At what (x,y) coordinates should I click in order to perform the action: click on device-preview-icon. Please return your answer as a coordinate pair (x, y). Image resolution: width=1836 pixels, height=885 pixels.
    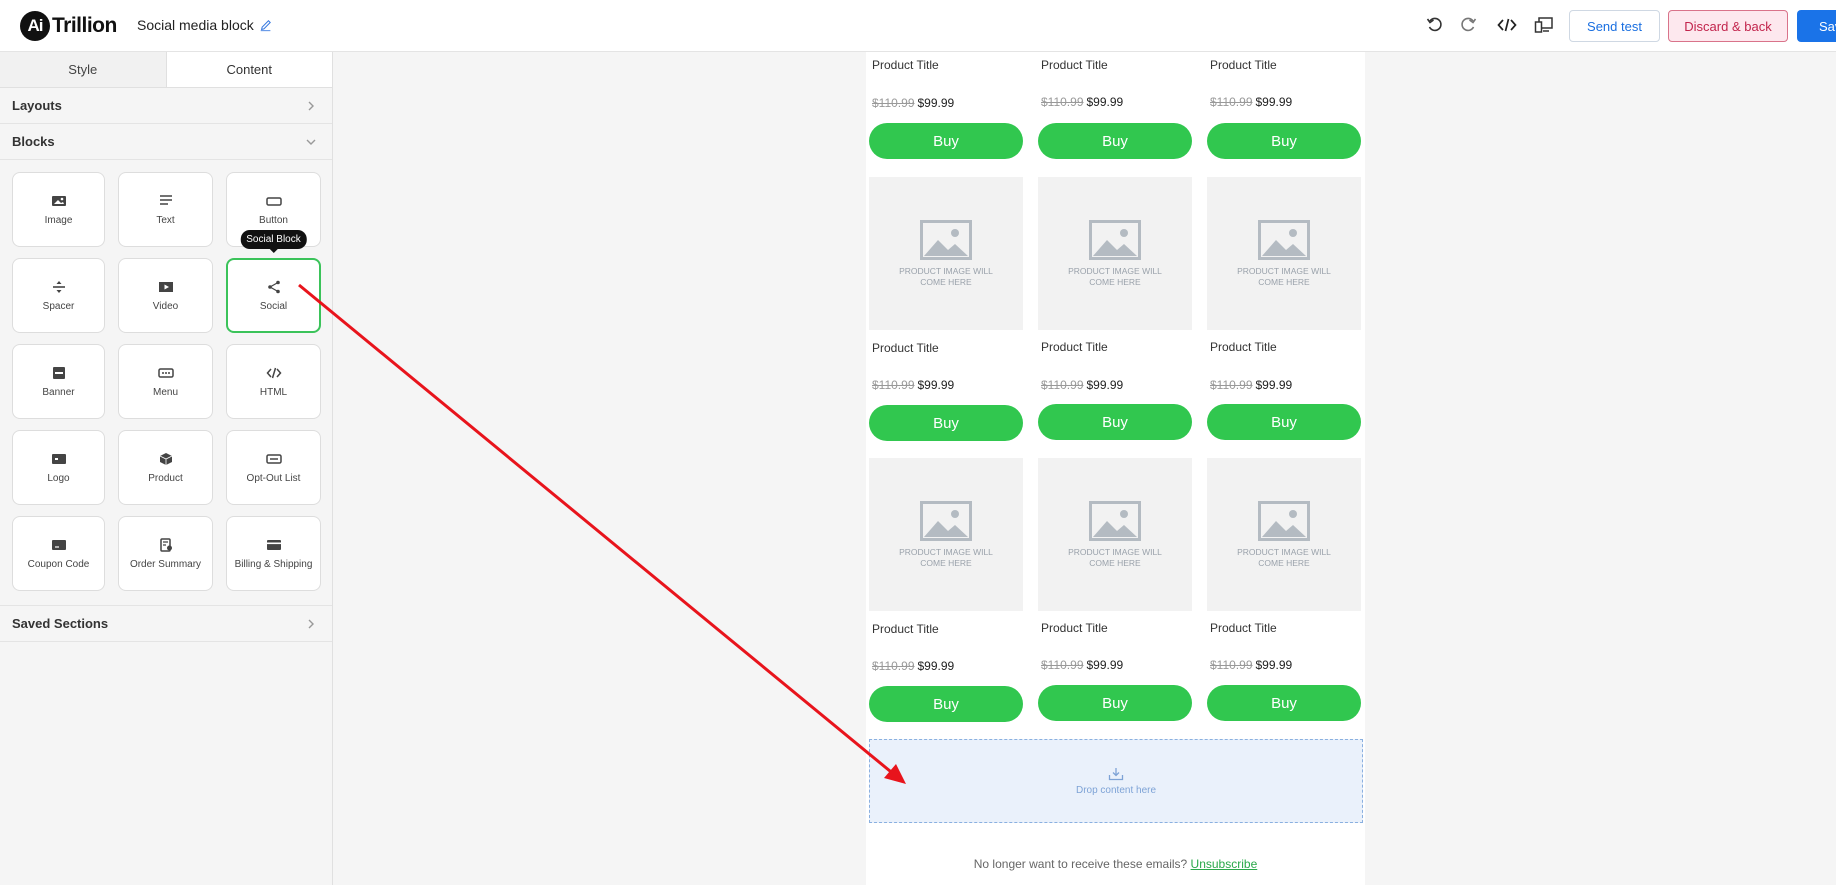
    Looking at the image, I should click on (1544, 25).